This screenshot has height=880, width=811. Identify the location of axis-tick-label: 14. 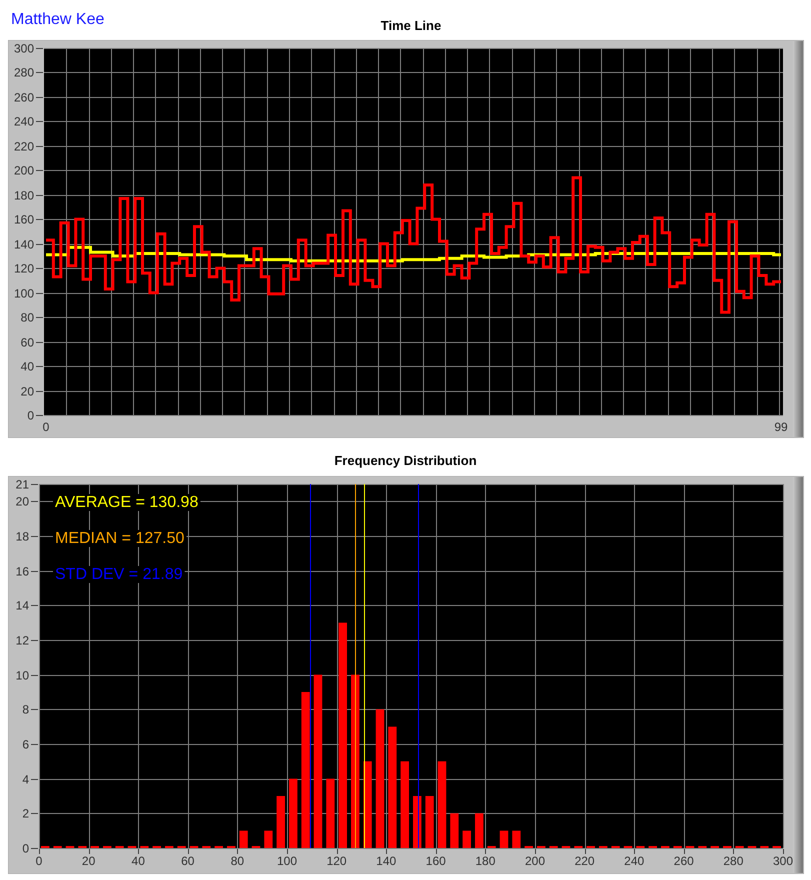
(22, 605).